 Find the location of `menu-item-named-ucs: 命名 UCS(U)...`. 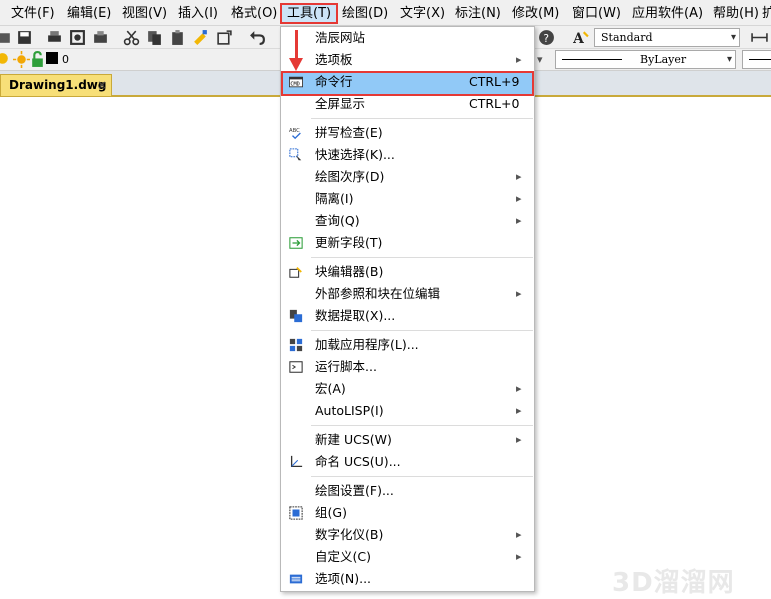

menu-item-named-ucs: 命名 UCS(U)... is located at coordinates (407, 462).